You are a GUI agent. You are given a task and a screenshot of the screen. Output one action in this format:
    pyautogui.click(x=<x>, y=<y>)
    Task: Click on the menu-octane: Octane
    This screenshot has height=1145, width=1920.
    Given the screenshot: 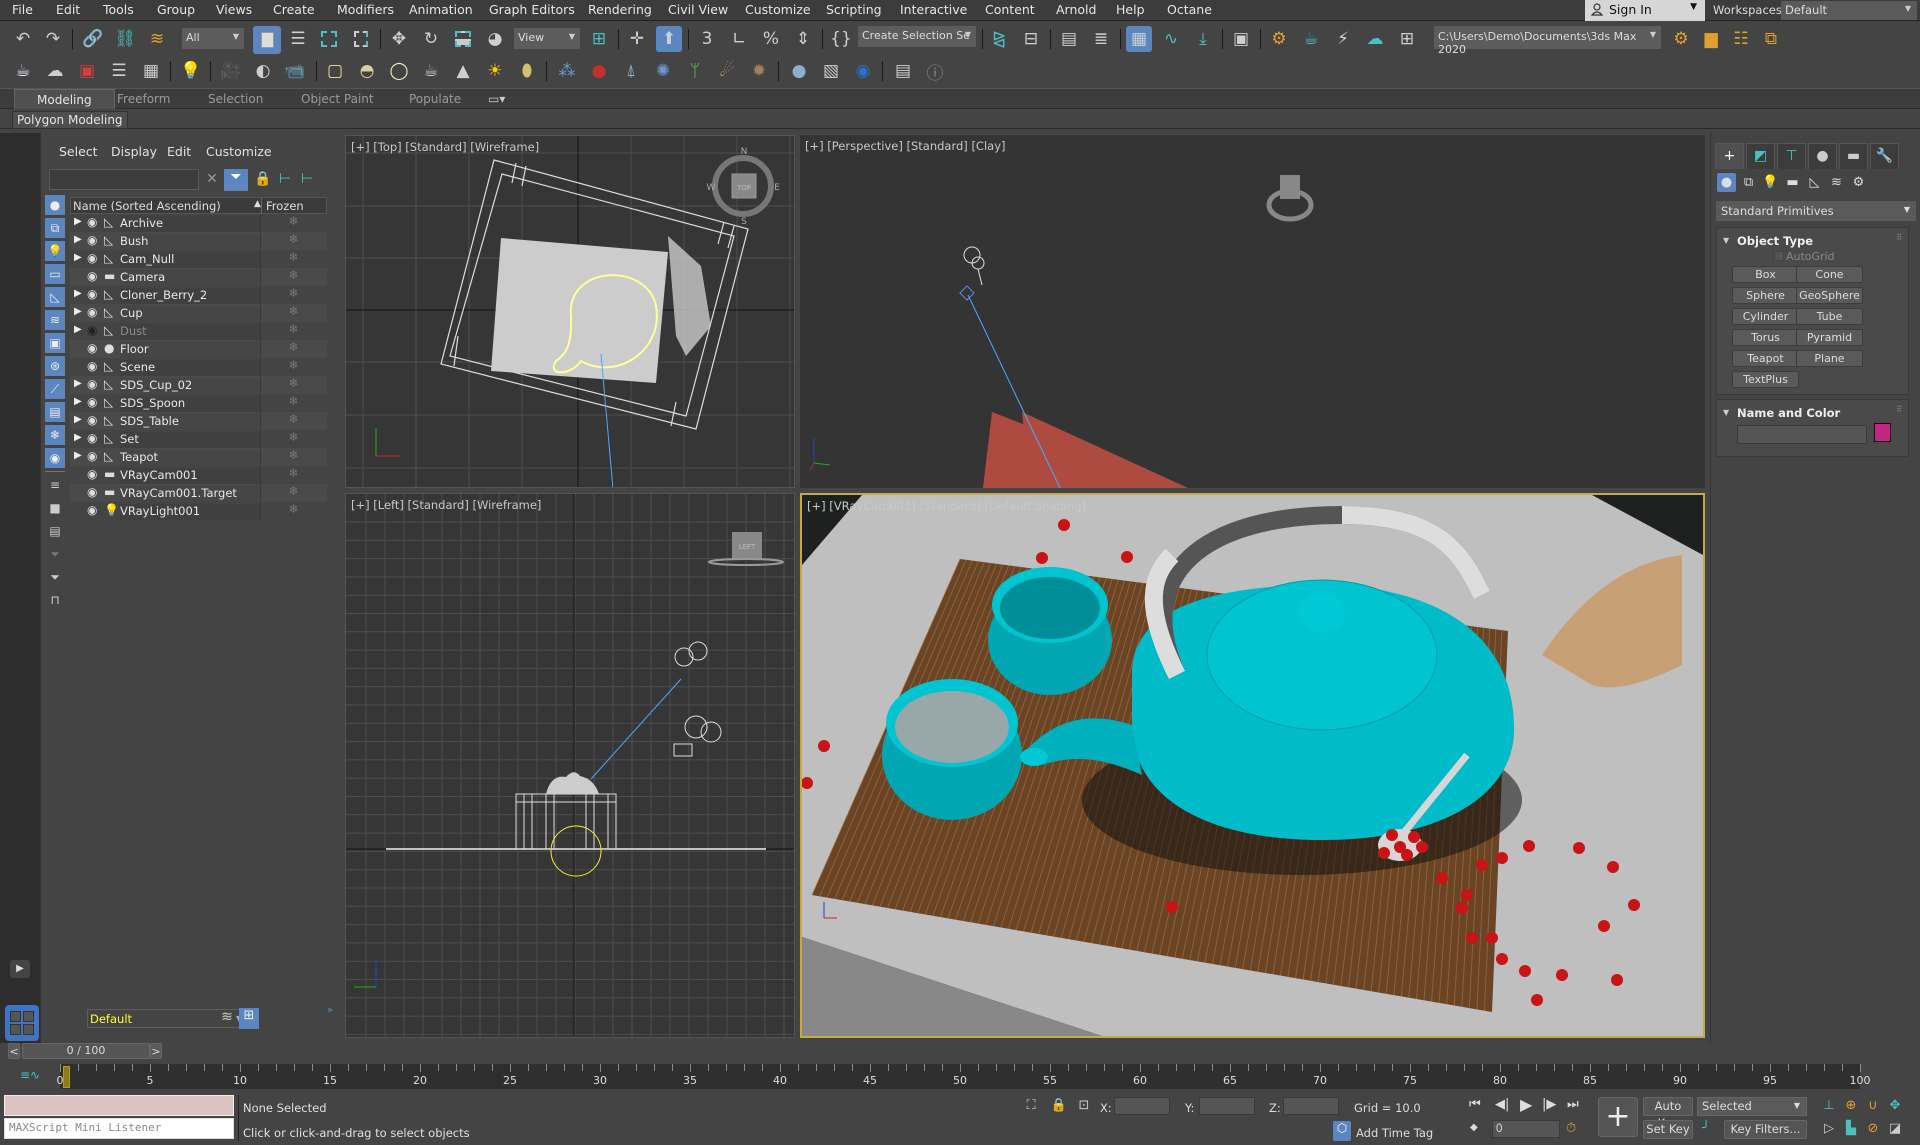 What is the action you would take?
    pyautogui.click(x=1189, y=9)
    